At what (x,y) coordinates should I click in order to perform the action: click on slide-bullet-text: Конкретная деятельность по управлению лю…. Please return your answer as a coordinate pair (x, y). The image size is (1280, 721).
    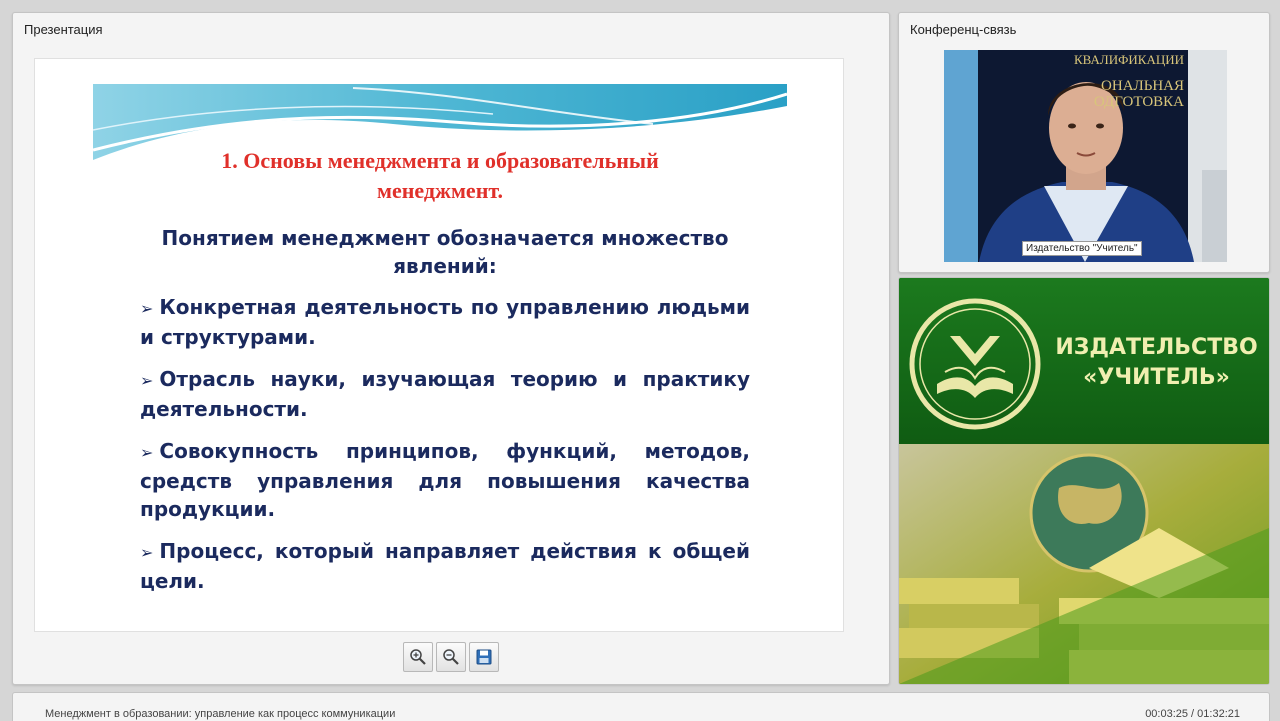
    Looking at the image, I should click on (445, 322).